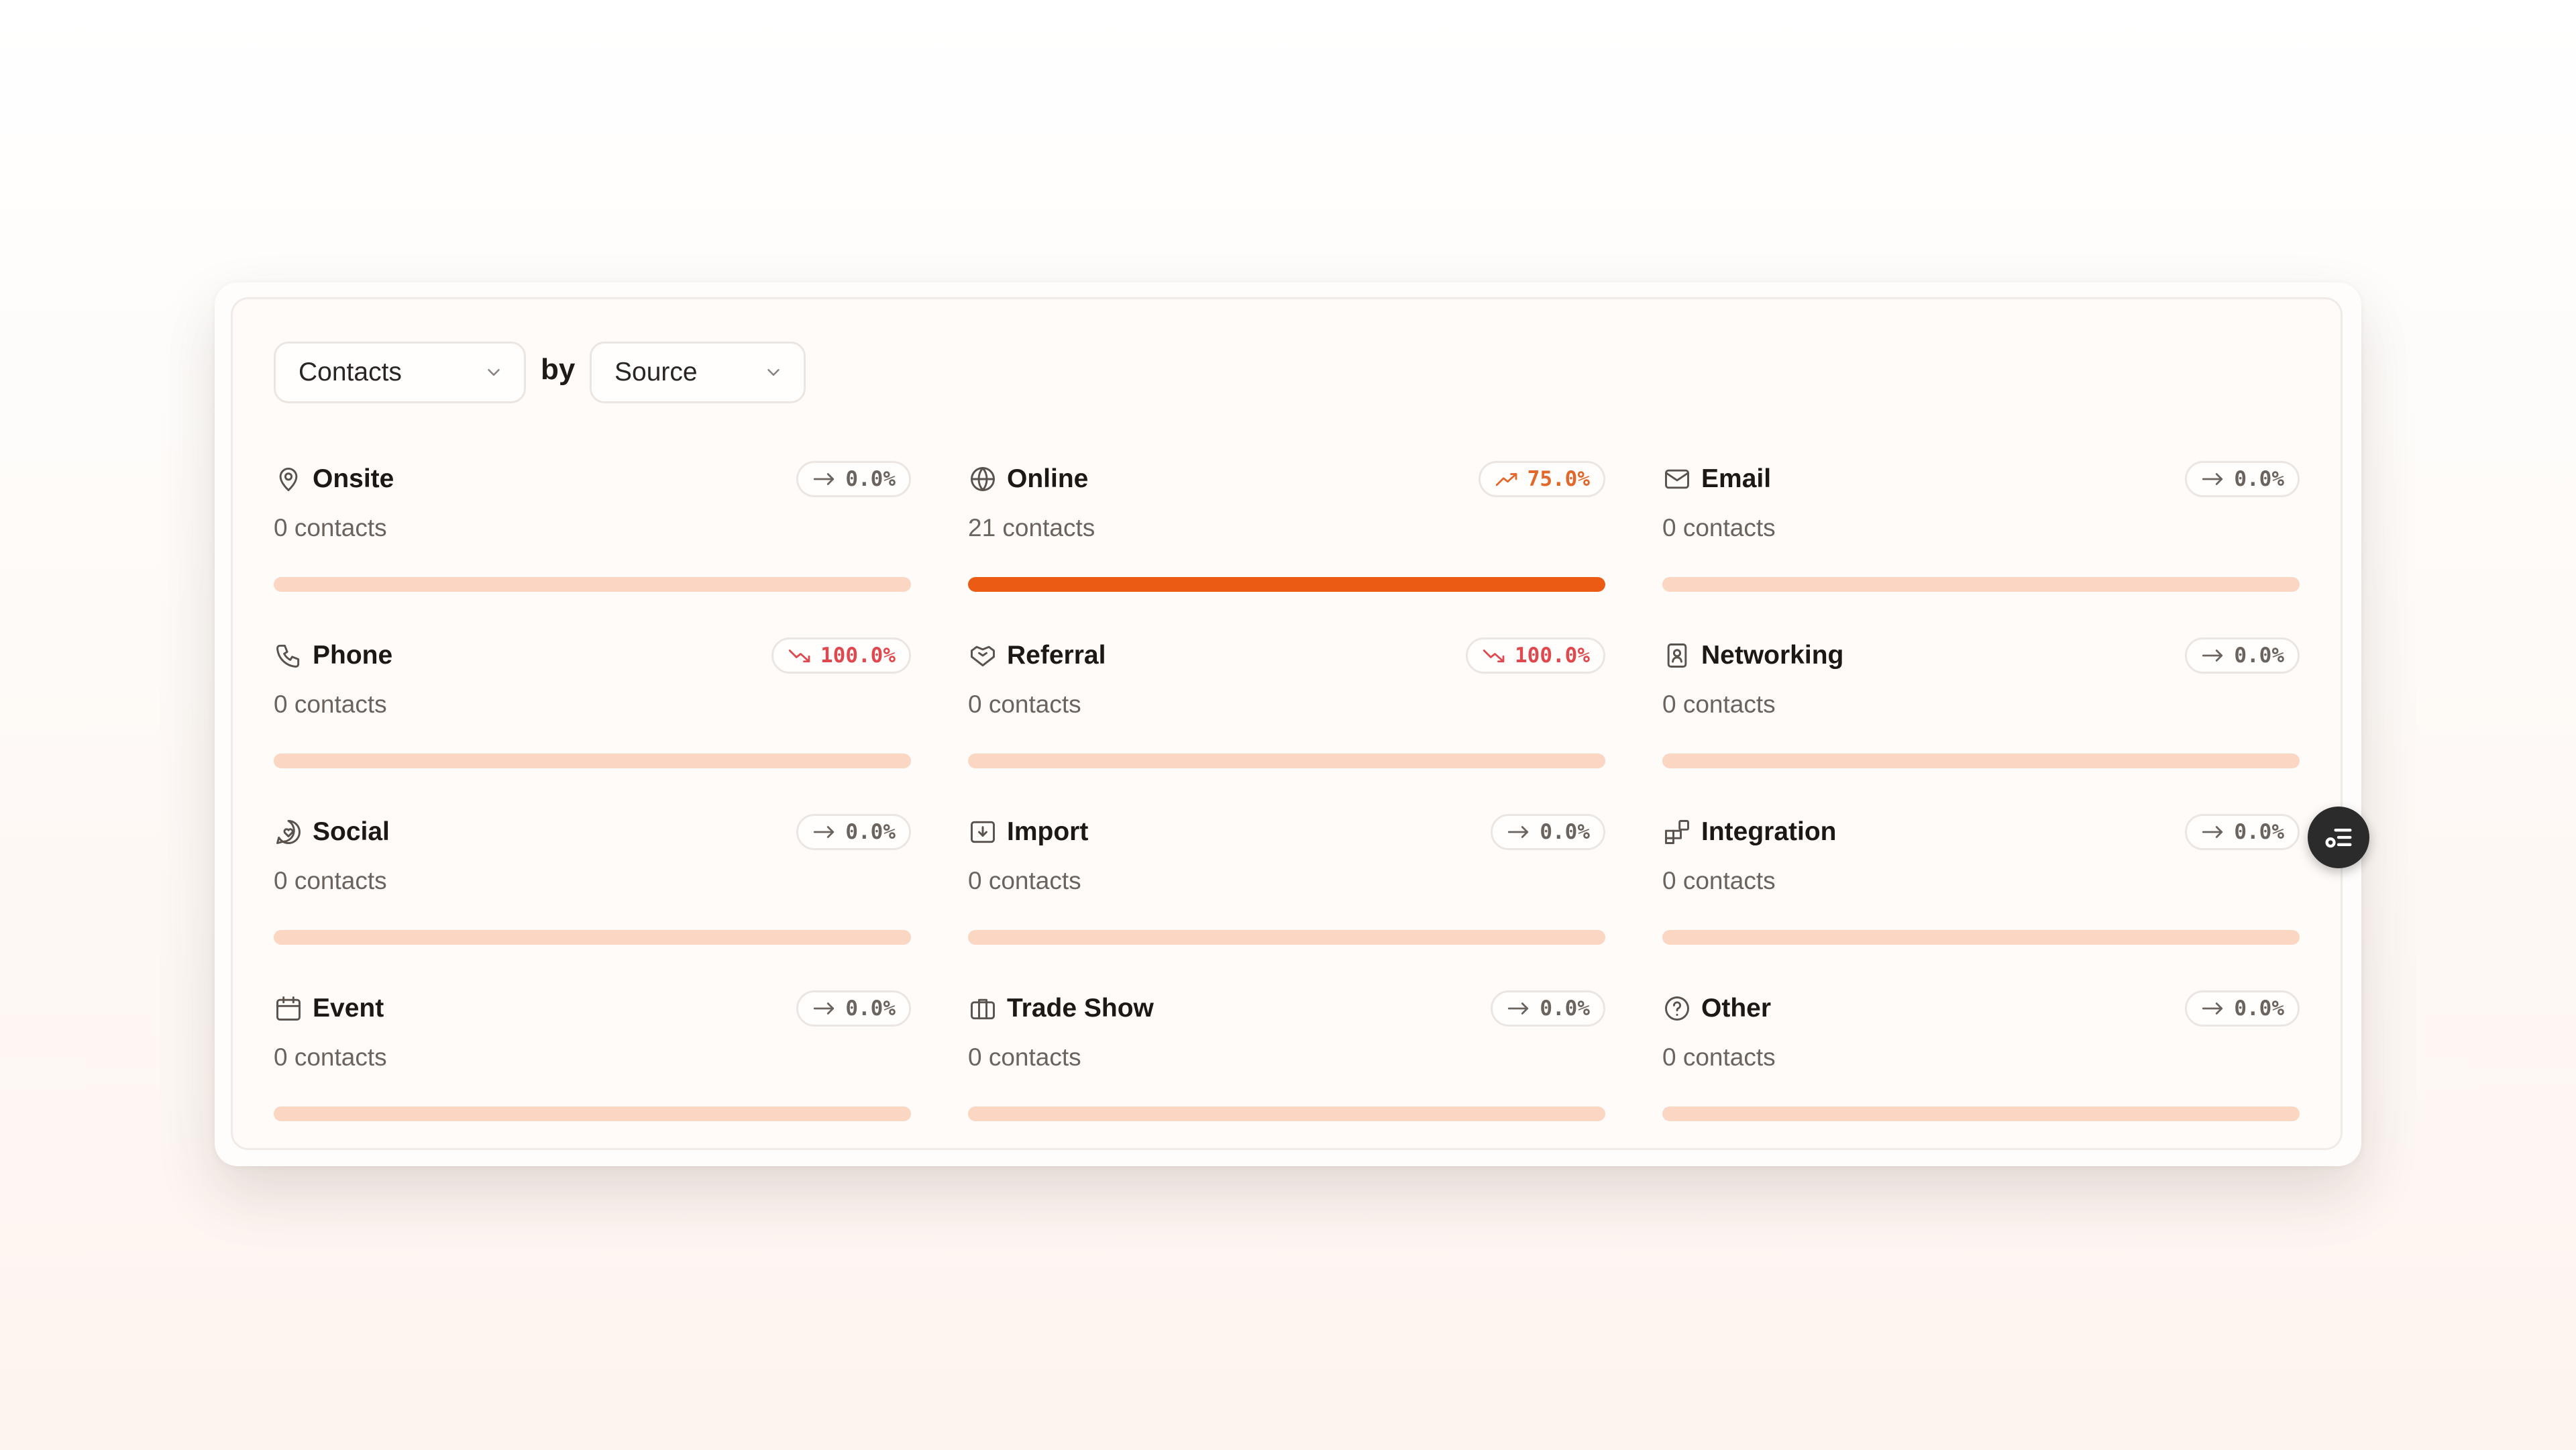 The height and width of the screenshot is (1450, 2576). What do you see at coordinates (558, 369) in the screenshot?
I see `by-label: by` at bounding box center [558, 369].